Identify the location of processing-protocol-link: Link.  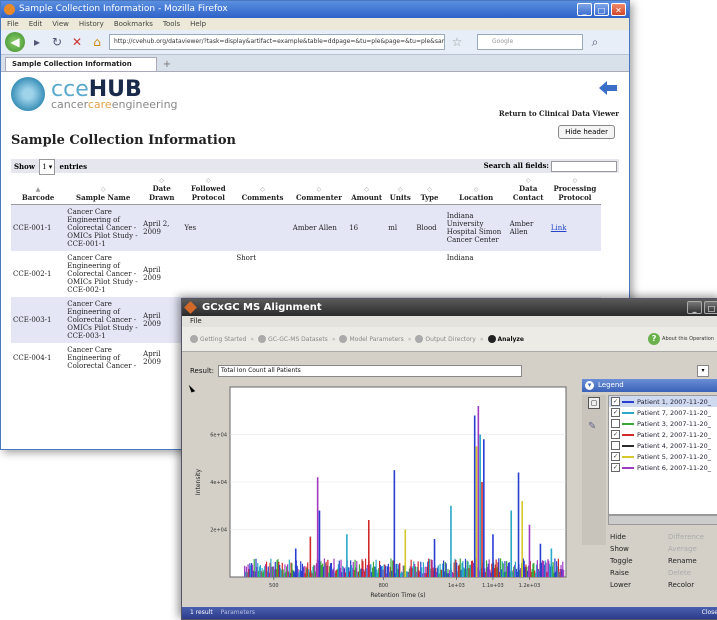
(574, 227).